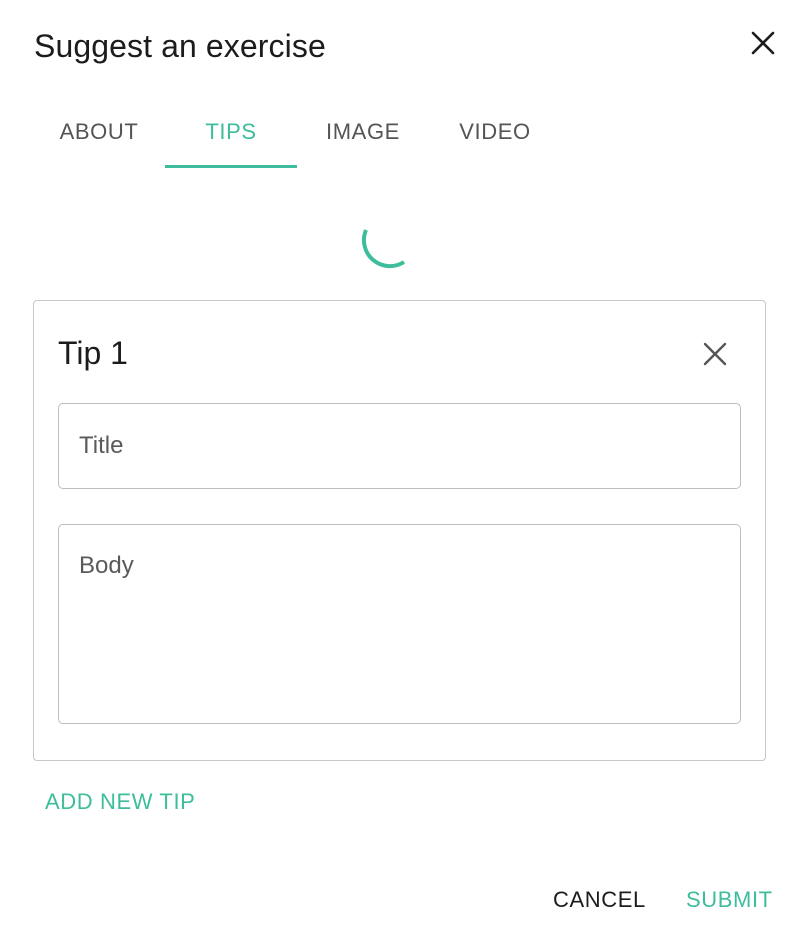 This screenshot has width=800, height=935. I want to click on submit-button: SUBMIT, so click(729, 900).